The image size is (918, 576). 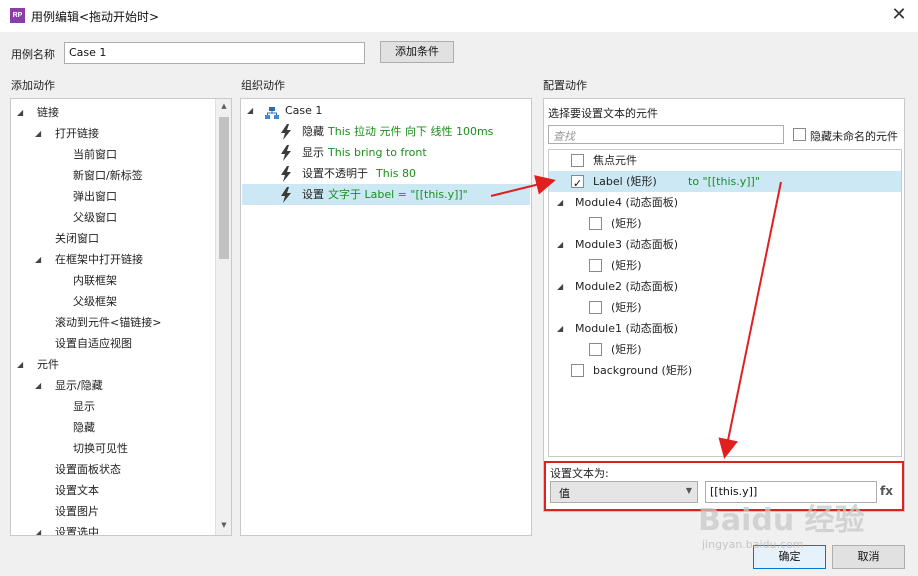 I want to click on add-action-label: 显示/隐藏, so click(x=79, y=385).